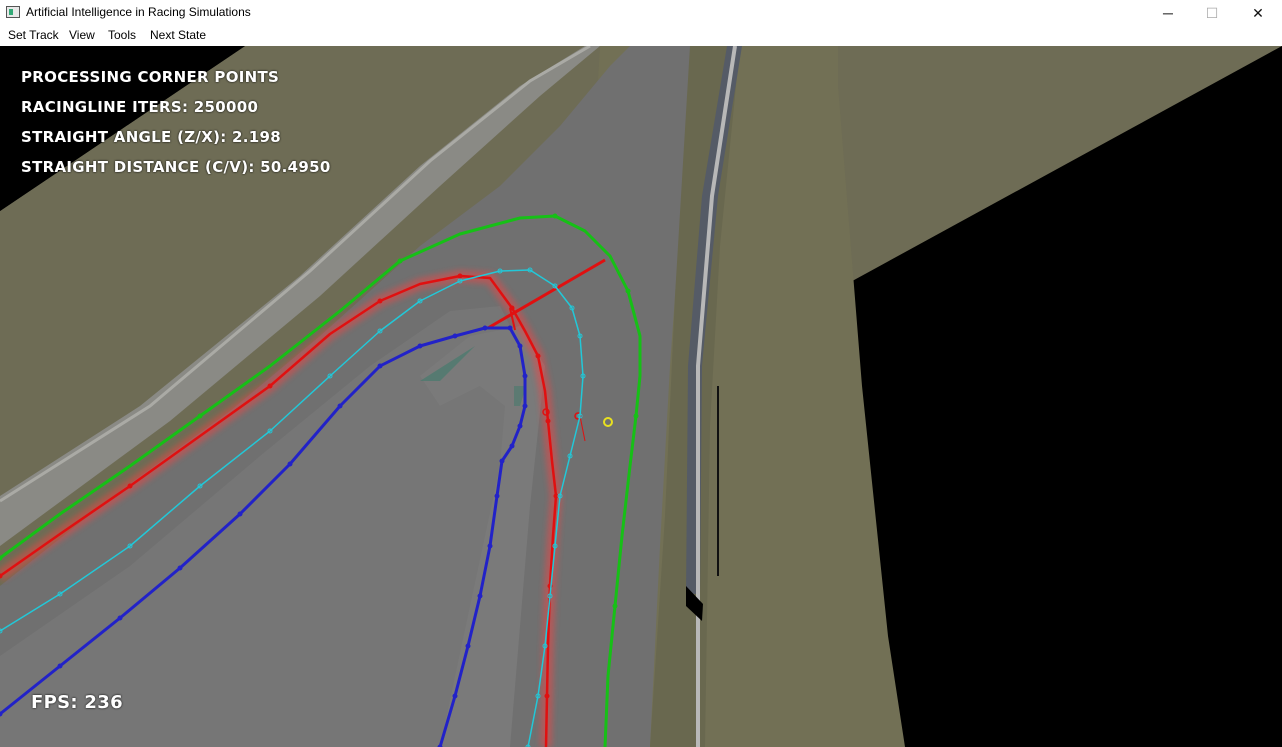  I want to click on hud-racingline-iters: RACINGLINE ITERS: 250000, so click(140, 107).